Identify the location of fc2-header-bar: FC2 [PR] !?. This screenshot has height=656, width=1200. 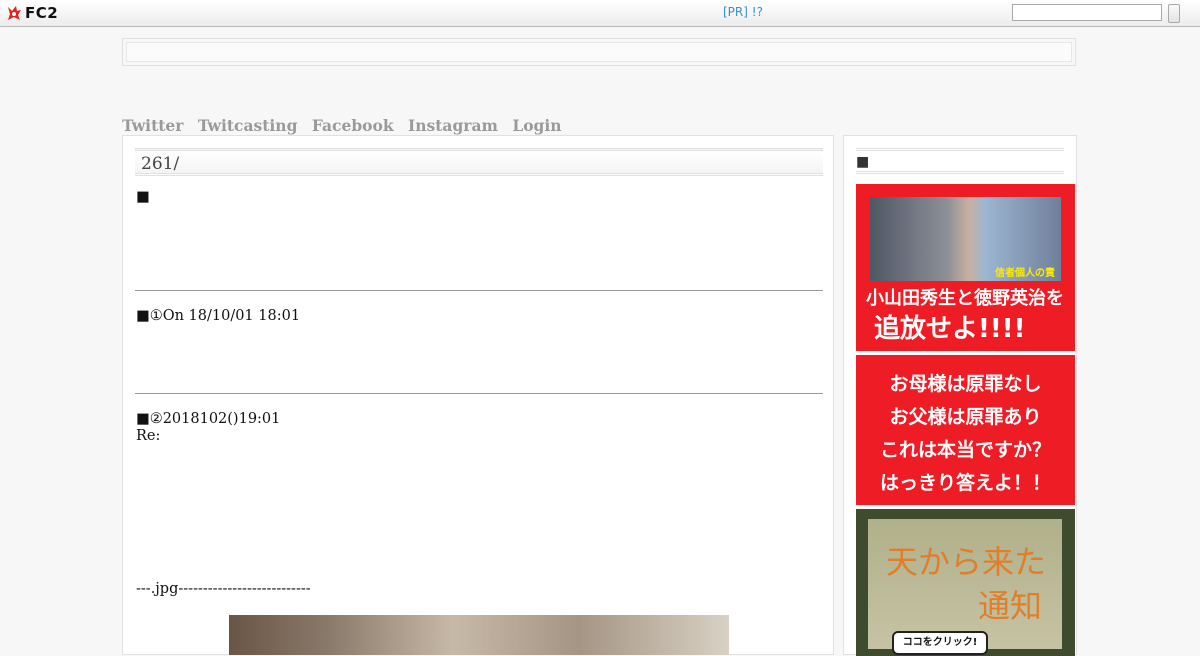
(600, 13).